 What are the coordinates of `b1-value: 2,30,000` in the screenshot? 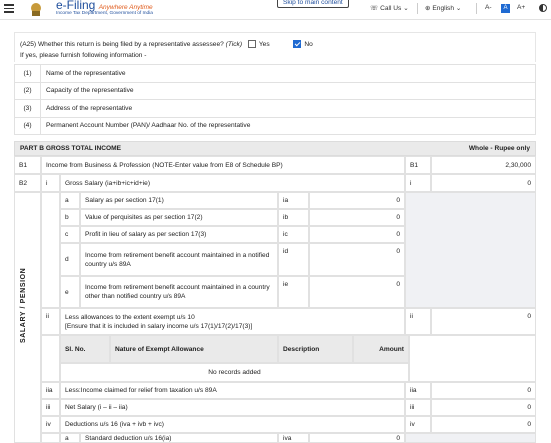 It's located at (483, 165).